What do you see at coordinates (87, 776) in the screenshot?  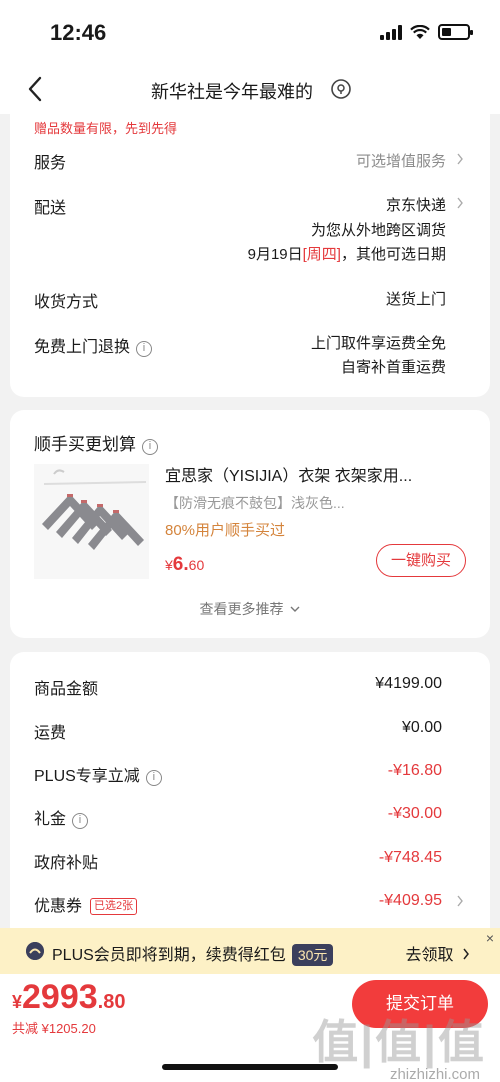 I see `plus-discount-text: PLUS专享立减` at bounding box center [87, 776].